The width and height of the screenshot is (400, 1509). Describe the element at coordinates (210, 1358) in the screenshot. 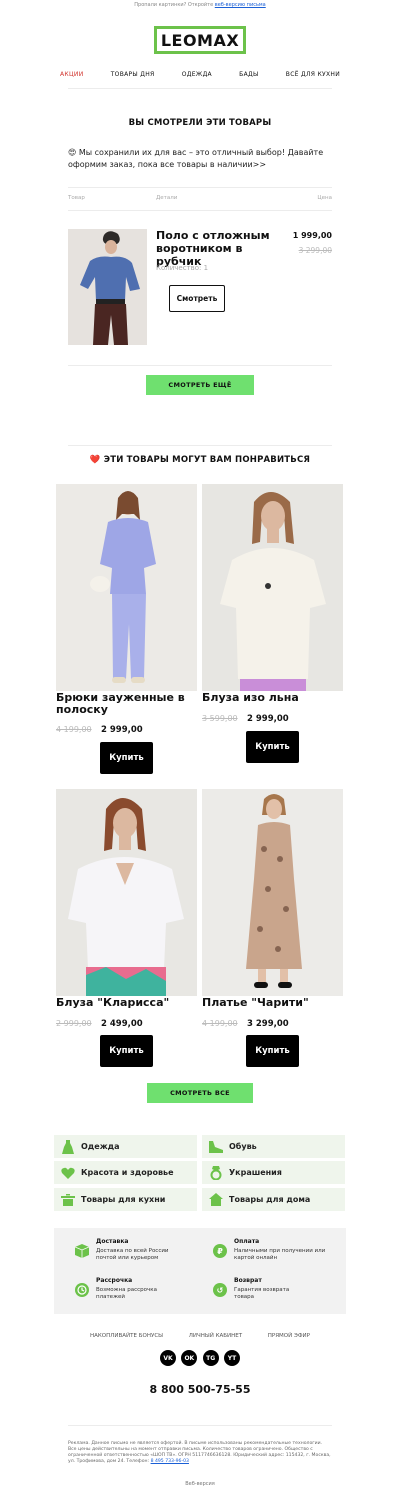

I see `telegram-icon: TG` at that location.